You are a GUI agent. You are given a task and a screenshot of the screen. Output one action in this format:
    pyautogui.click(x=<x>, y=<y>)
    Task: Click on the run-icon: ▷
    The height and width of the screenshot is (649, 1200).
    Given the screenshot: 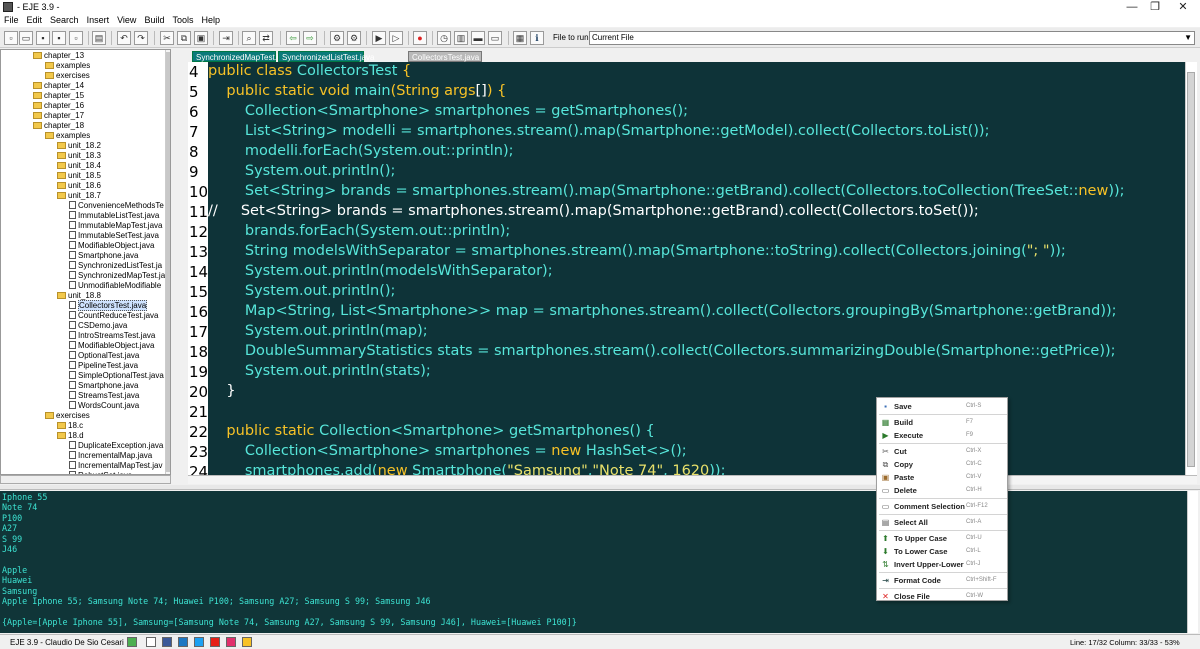 What is the action you would take?
    pyautogui.click(x=396, y=38)
    